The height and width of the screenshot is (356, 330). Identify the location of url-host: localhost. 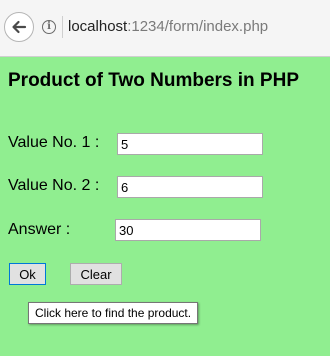
(98, 26).